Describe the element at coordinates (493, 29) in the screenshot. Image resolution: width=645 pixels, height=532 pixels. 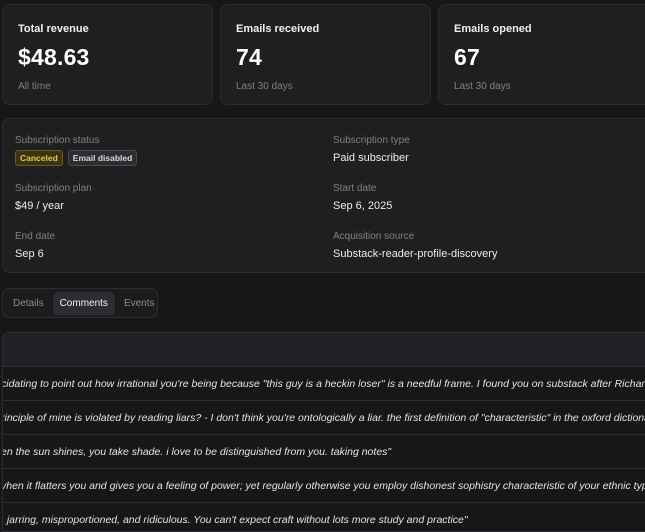
I see `stat-label: Emails opened` at that location.